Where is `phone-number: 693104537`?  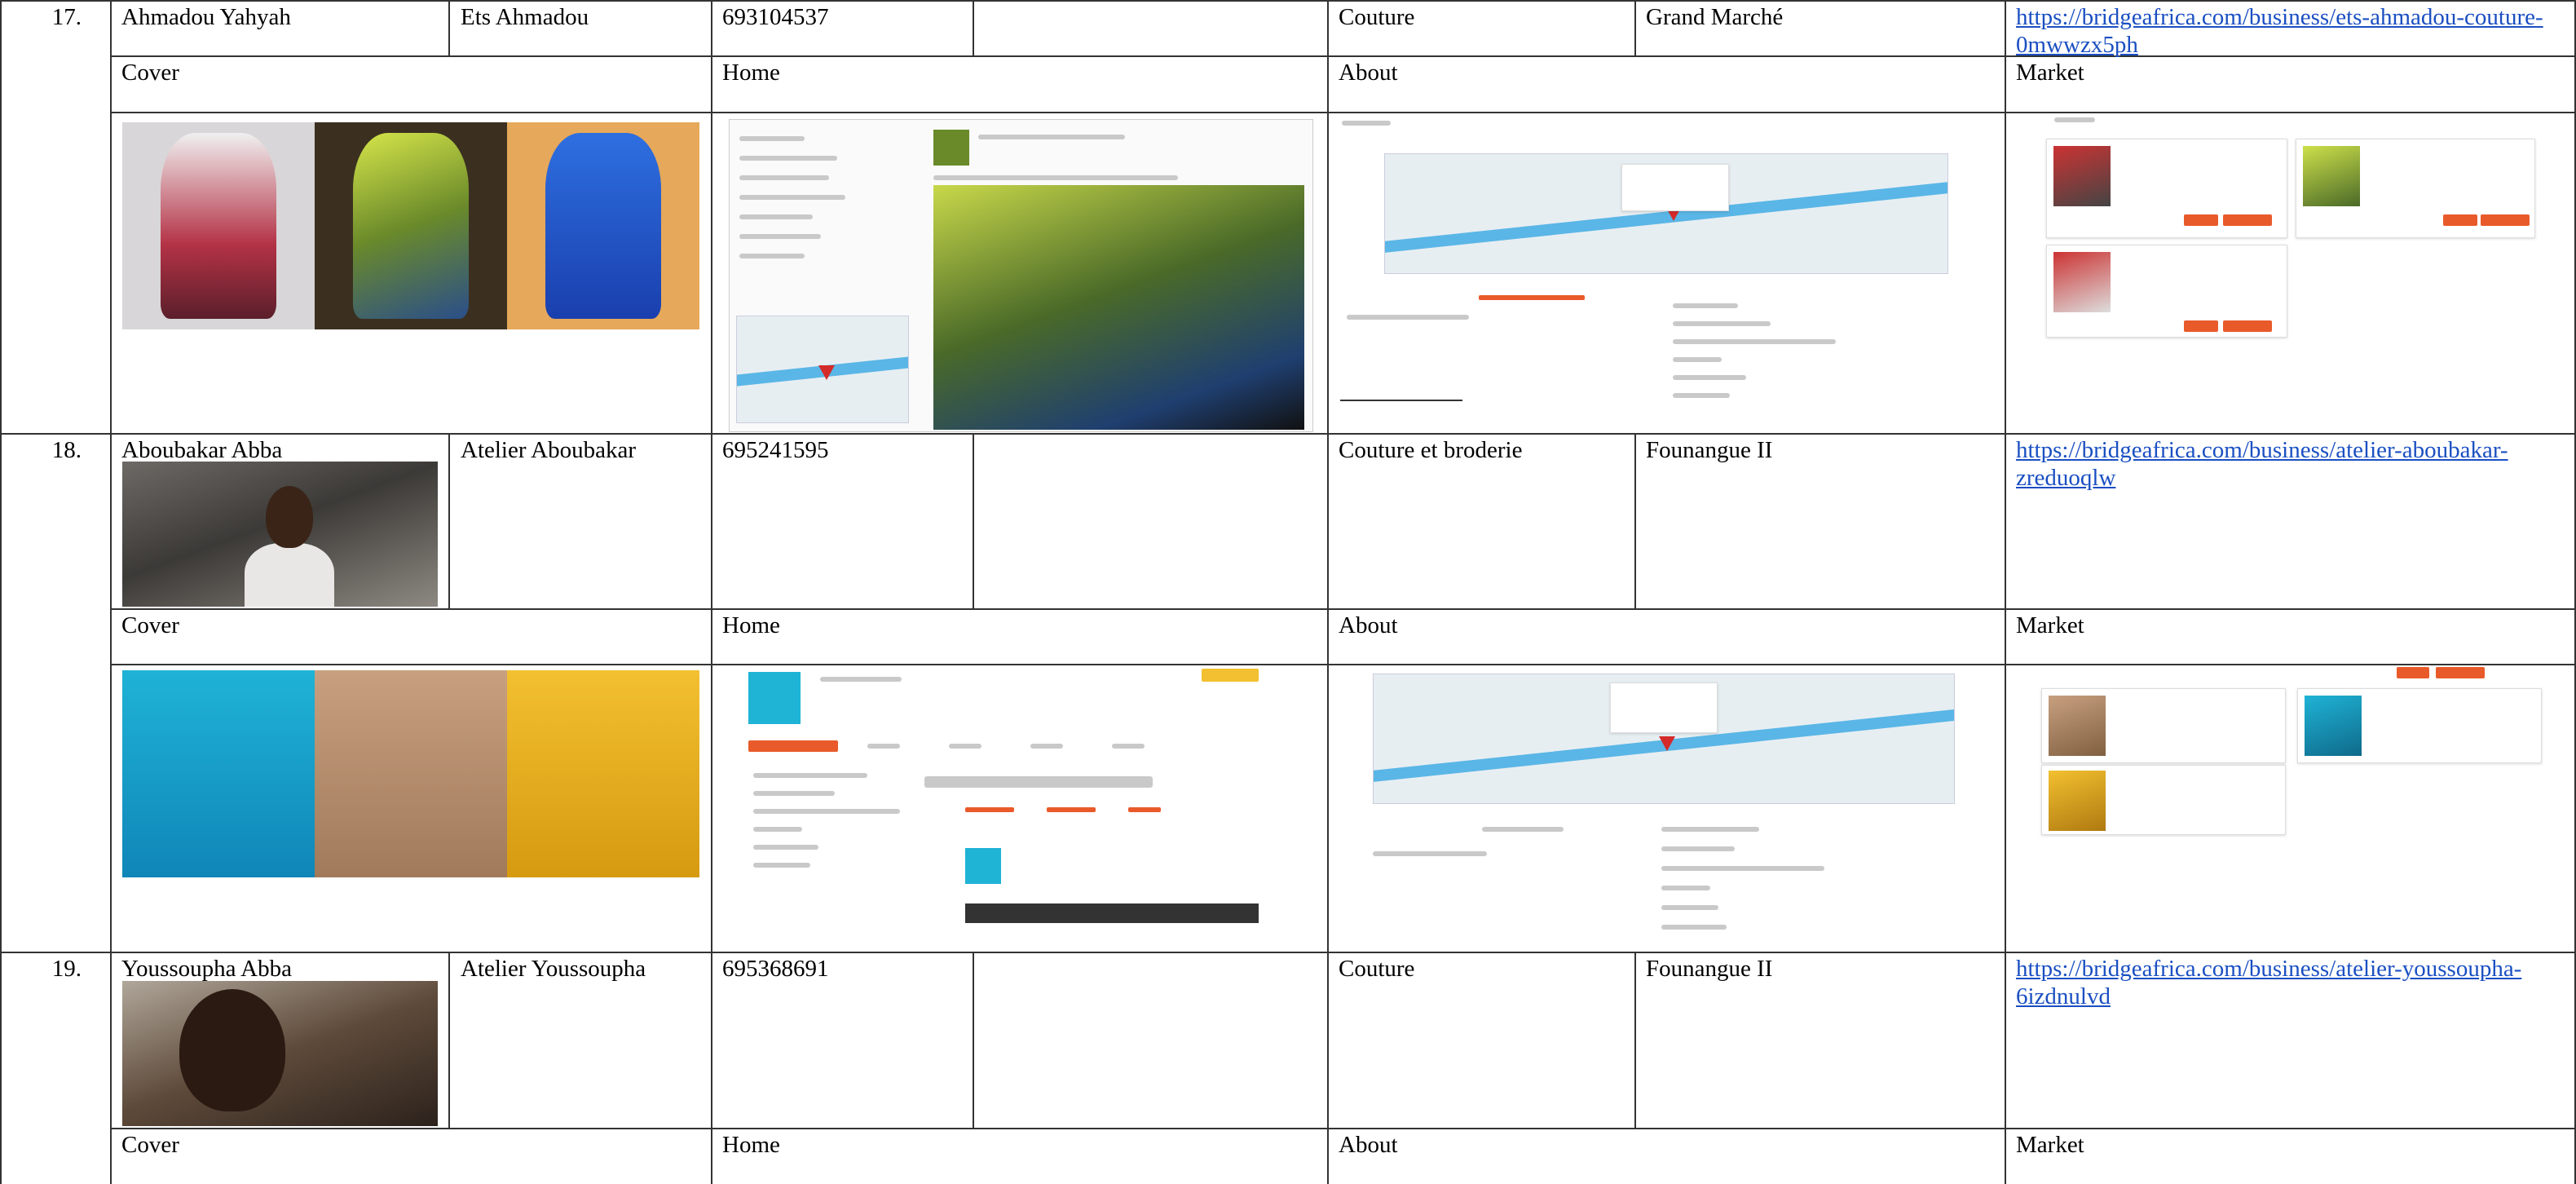 phone-number: 693104537 is located at coordinates (775, 17).